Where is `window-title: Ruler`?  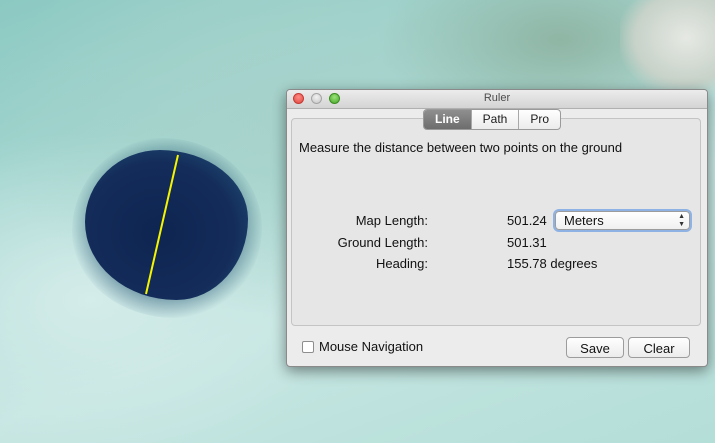 window-title: Ruler is located at coordinates (497, 98).